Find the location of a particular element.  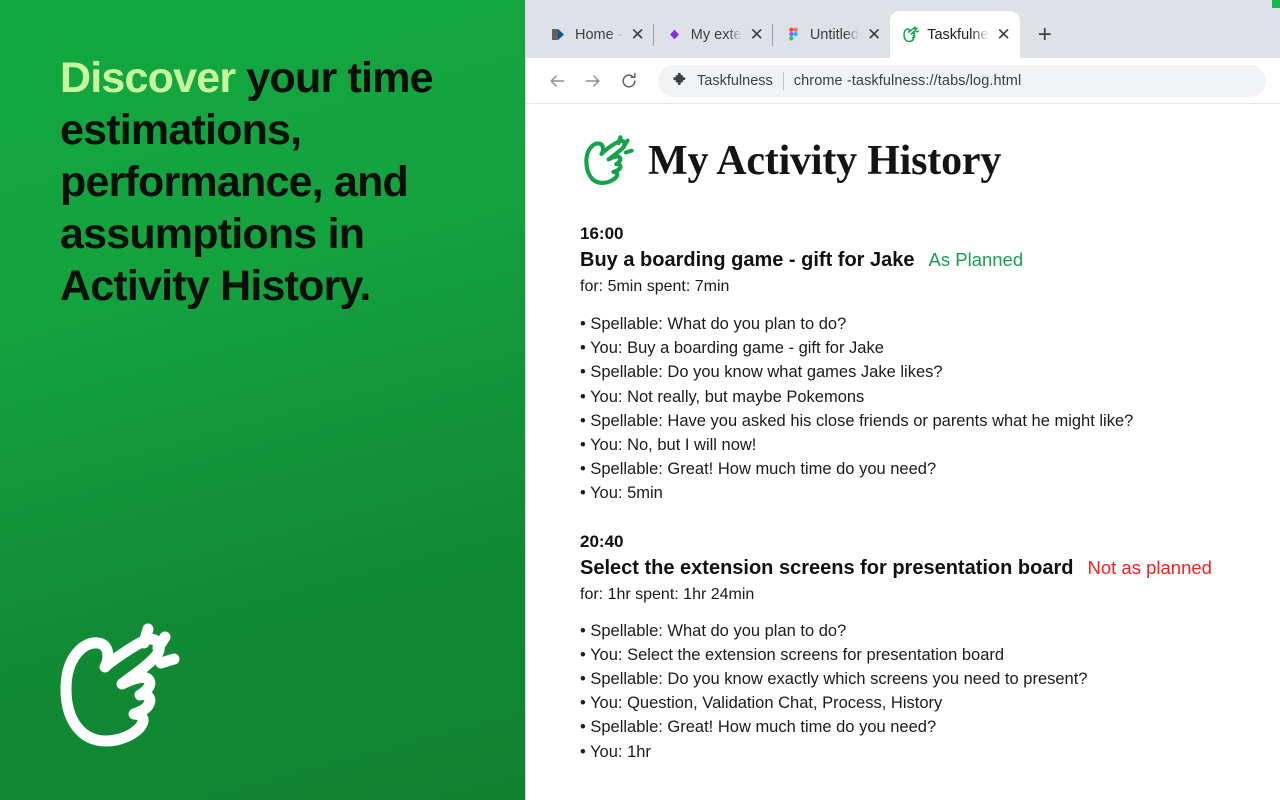

taskfulness-icon is located at coordinates (911, 34).